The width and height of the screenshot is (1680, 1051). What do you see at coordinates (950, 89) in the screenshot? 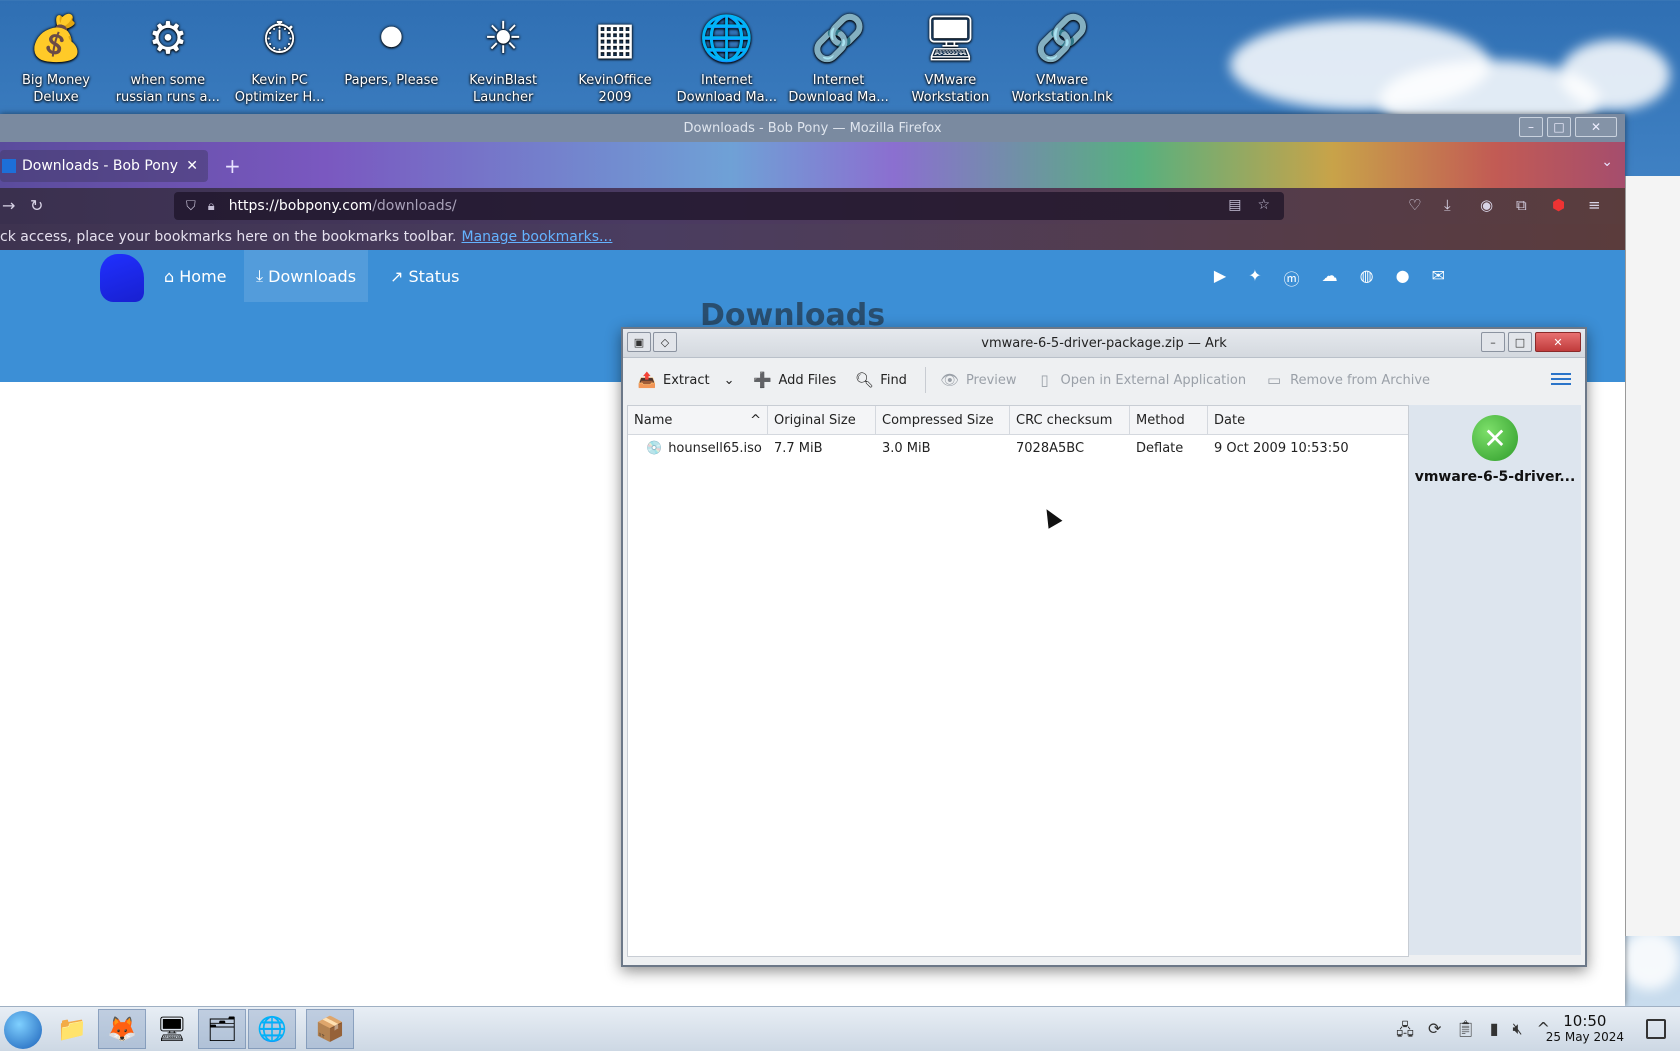
I see `desktop-icon-label: VMware Workstation` at bounding box center [950, 89].